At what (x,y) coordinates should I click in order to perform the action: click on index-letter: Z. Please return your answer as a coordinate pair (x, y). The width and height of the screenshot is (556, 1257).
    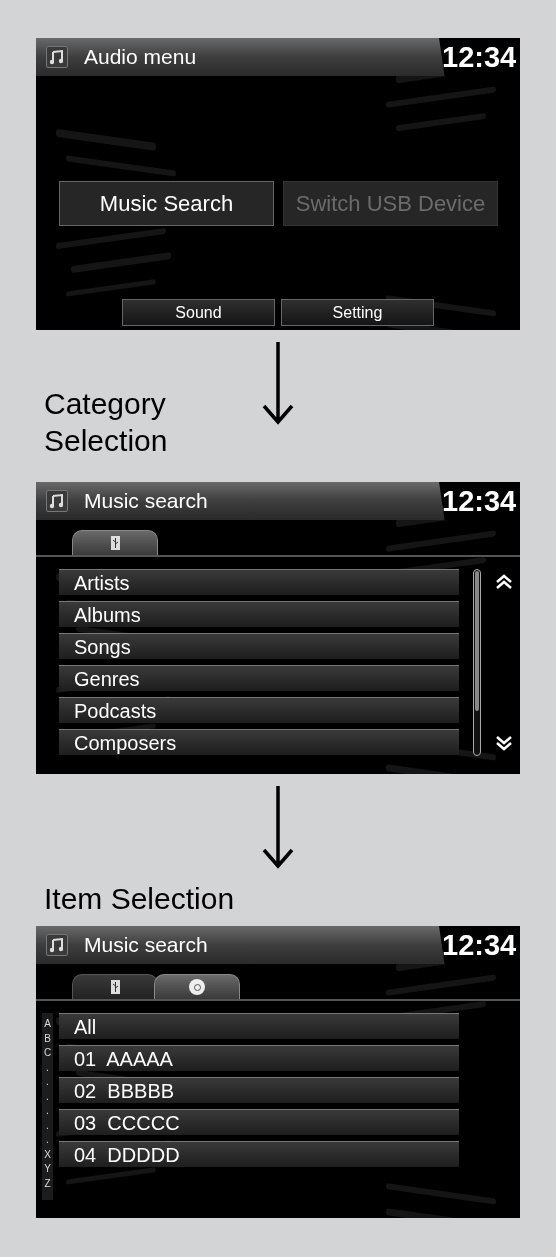
    Looking at the image, I should click on (47, 1183).